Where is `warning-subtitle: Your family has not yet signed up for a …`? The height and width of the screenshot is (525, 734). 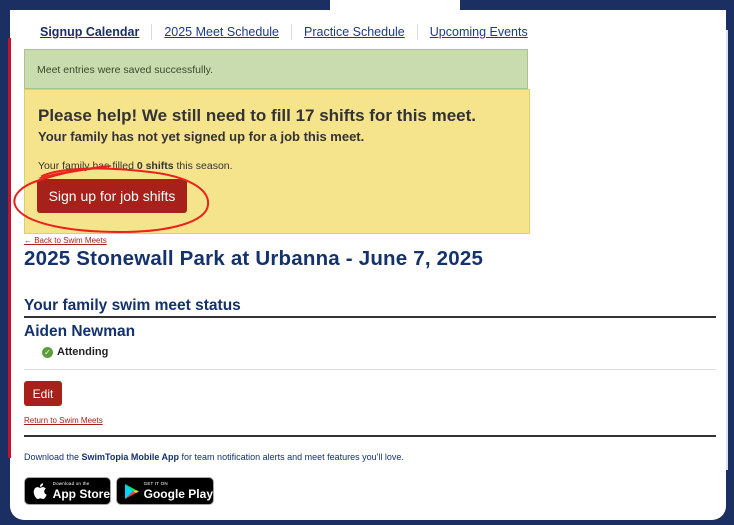 warning-subtitle: Your family has not yet signed up for a … is located at coordinates (201, 136).